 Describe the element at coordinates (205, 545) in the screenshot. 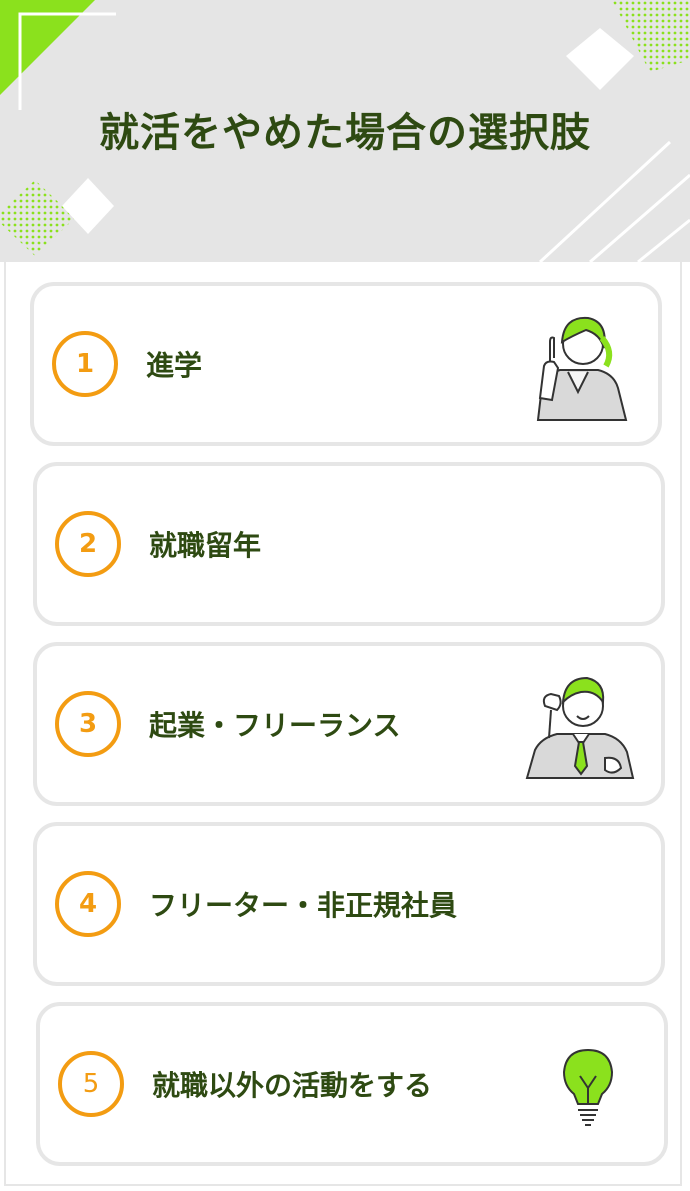

I see `option-label-2: 就職留年` at that location.